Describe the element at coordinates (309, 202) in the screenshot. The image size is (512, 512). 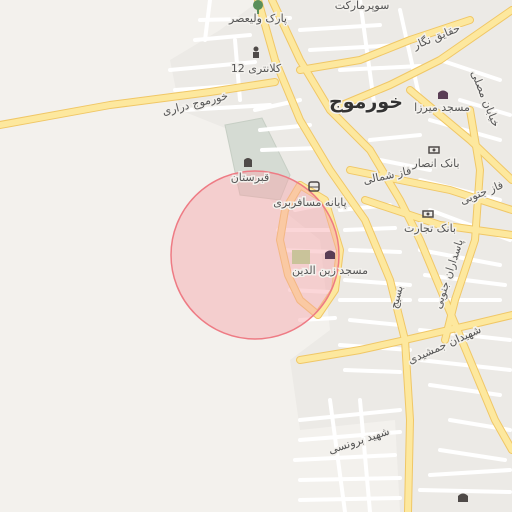
I see `bus-terminal-label: پایانه مسافربری` at that location.